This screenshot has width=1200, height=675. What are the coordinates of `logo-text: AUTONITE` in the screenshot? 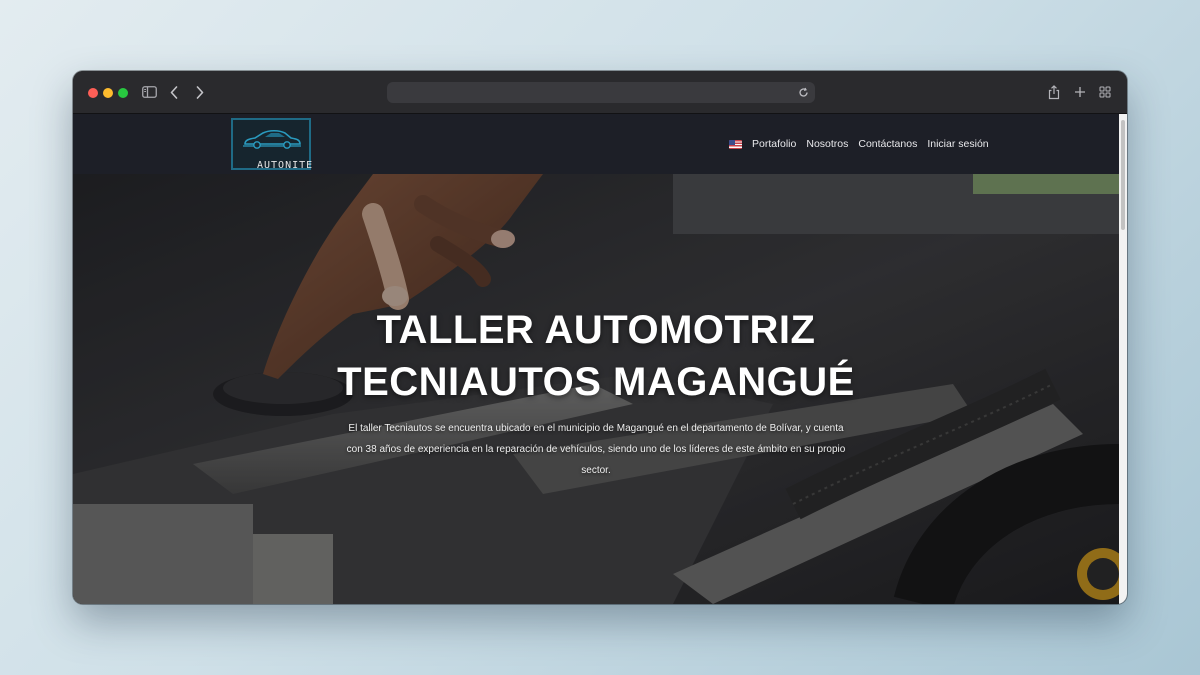 It's located at (285, 165).